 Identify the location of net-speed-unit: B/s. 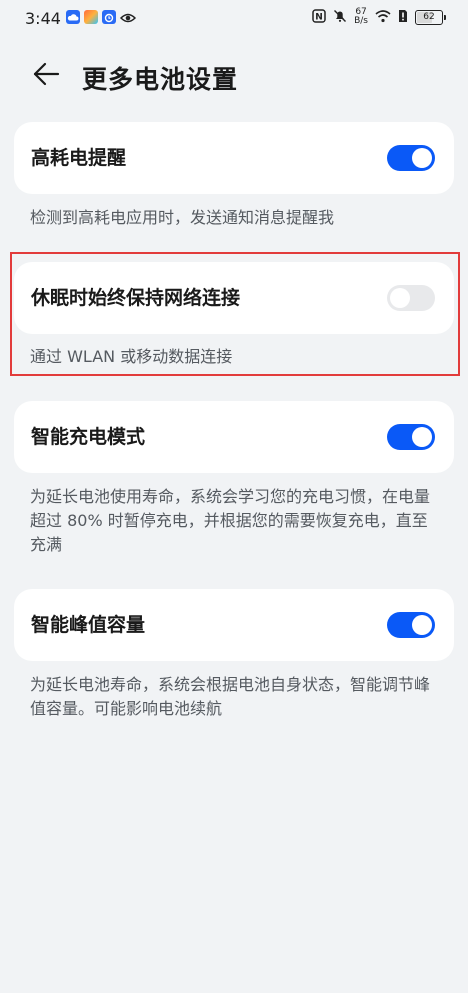
(361, 21).